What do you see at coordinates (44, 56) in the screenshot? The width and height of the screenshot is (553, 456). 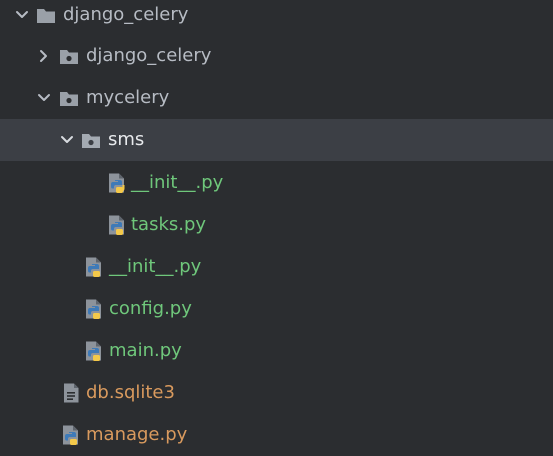 I see `chevron-right-icon` at bounding box center [44, 56].